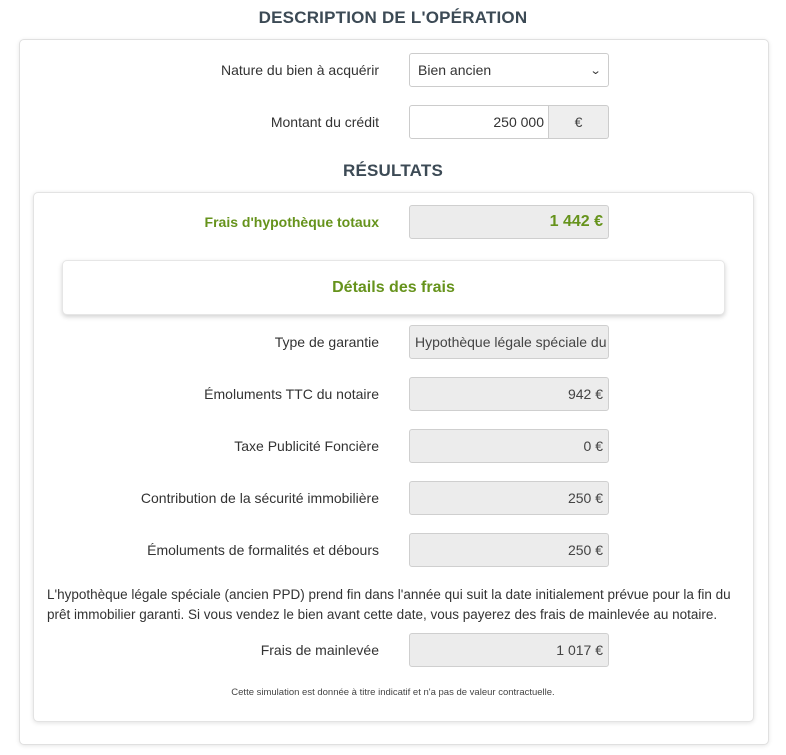 The width and height of the screenshot is (786, 755). What do you see at coordinates (509, 222) in the screenshot?
I see `total-field: 1 442 €` at bounding box center [509, 222].